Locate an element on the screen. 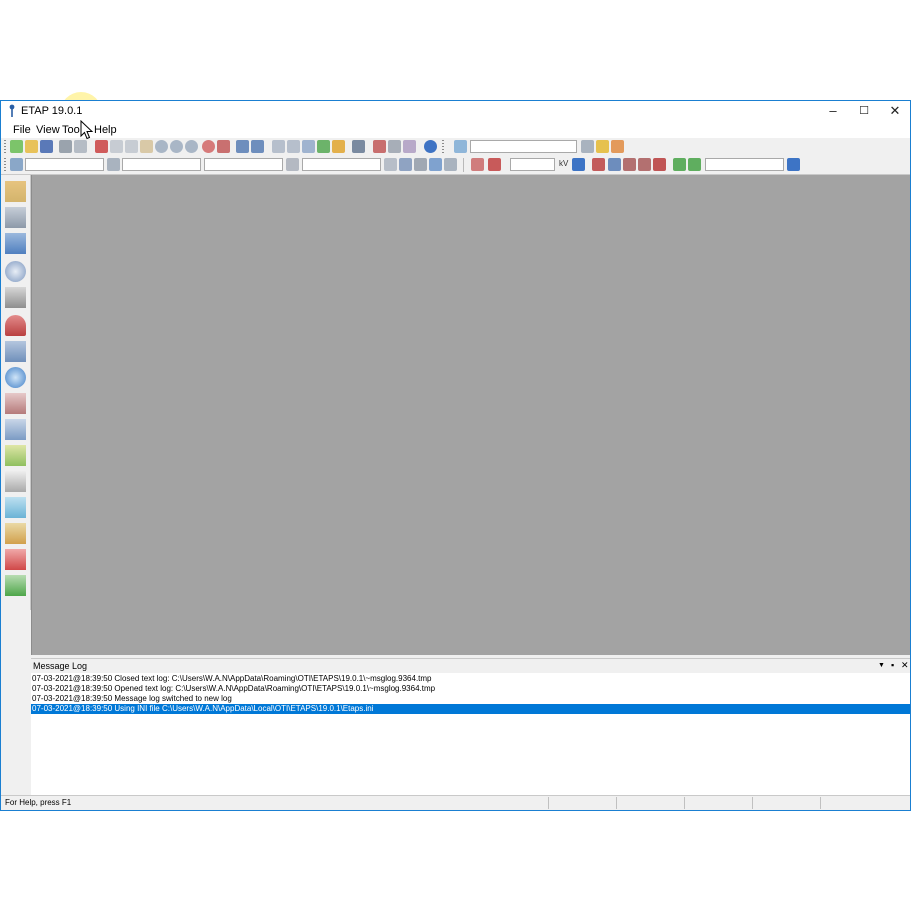  maximize-button: ☐ is located at coordinates (864, 111).